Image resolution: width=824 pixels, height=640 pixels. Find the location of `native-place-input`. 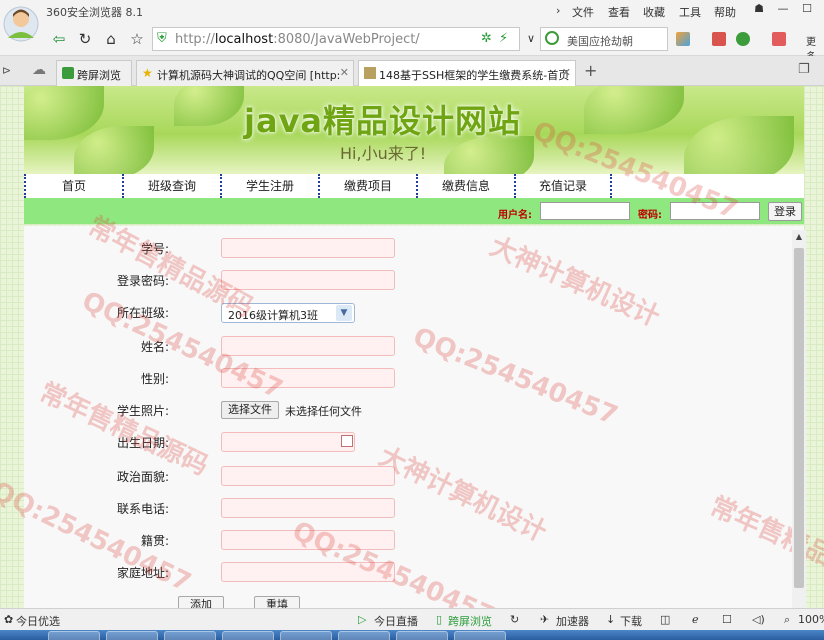

native-place-input is located at coordinates (308, 540).